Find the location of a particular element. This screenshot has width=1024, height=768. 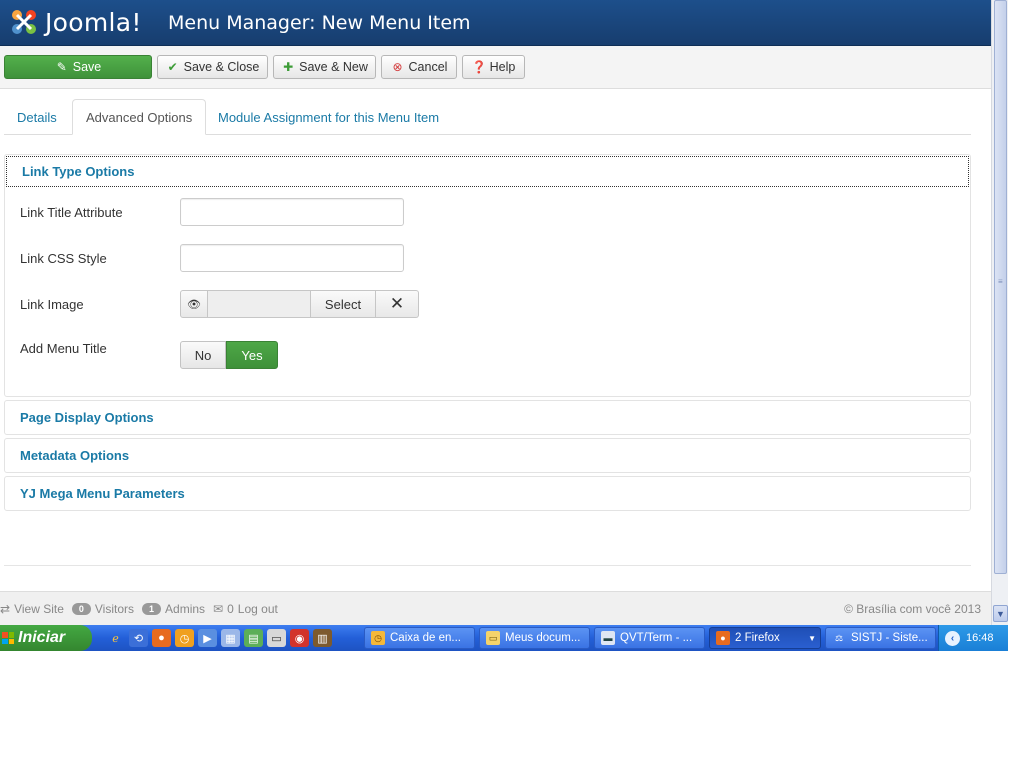

cancel-label: Cancel is located at coordinates (428, 67).